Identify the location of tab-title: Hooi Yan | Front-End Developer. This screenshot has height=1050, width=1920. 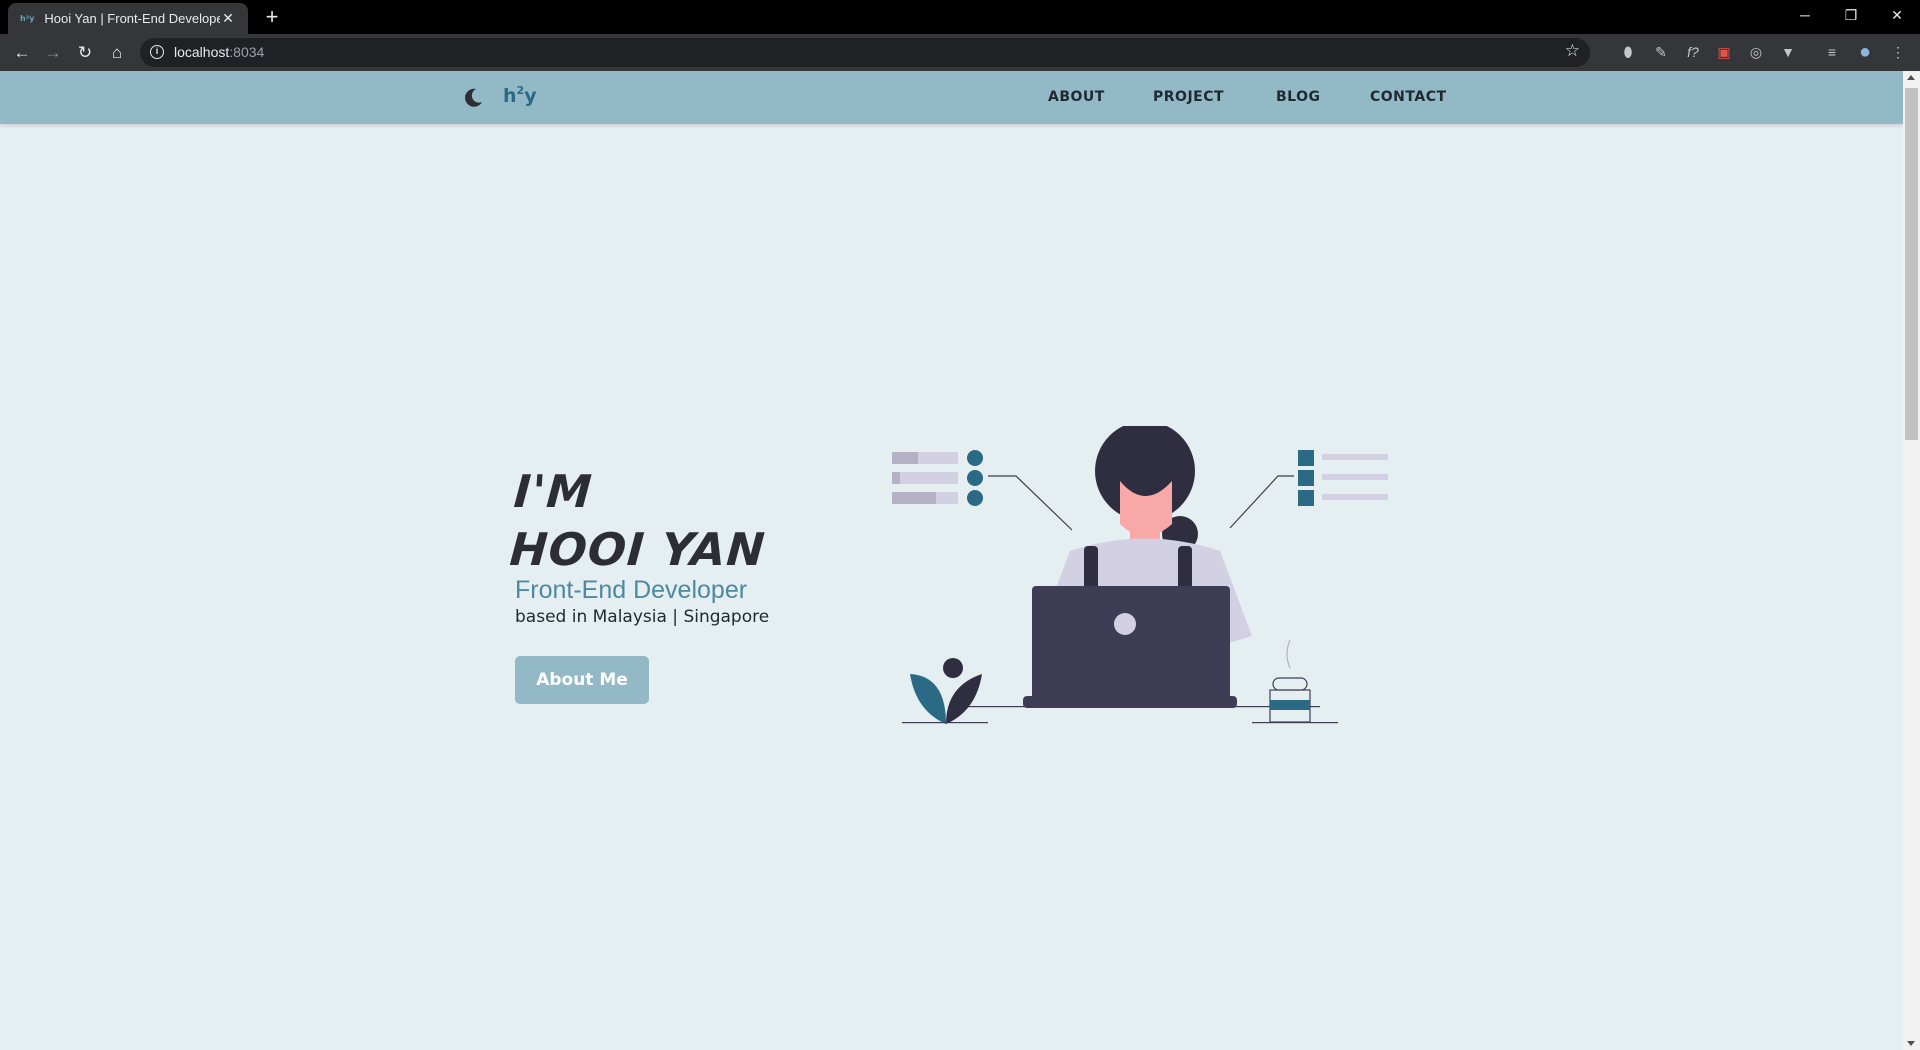
(132, 18).